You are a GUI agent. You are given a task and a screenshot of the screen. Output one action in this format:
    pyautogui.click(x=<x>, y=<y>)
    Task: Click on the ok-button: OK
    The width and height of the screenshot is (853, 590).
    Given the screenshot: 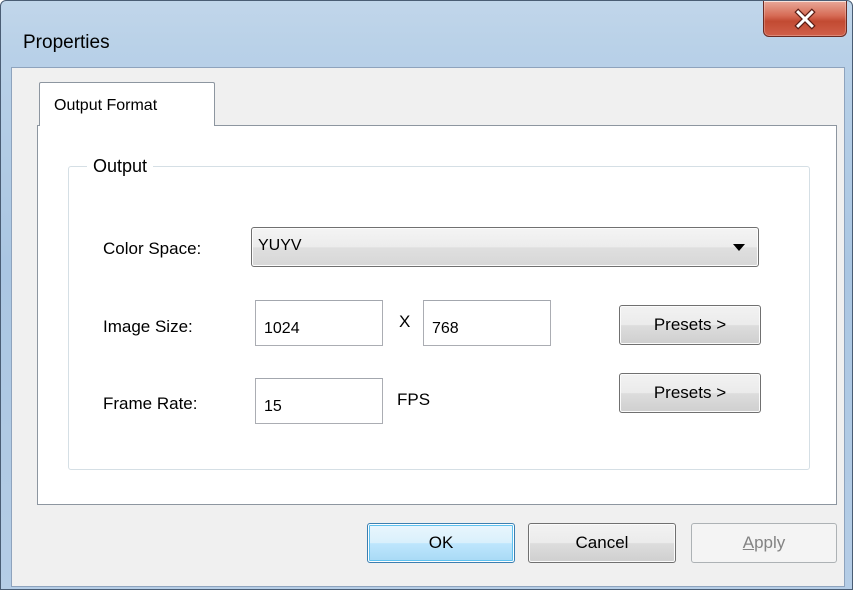 What is the action you would take?
    pyautogui.click(x=441, y=543)
    